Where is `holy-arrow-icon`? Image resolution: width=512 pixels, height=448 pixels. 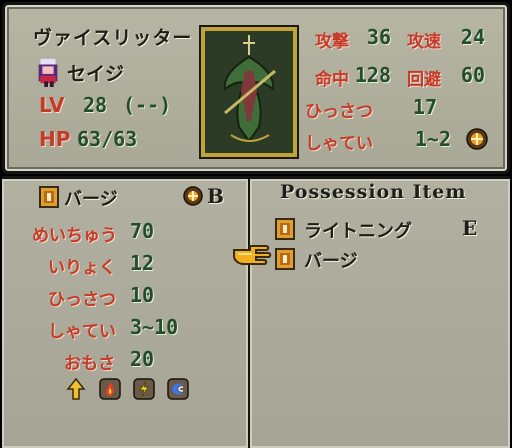 holy-arrow-icon is located at coordinates (76, 388).